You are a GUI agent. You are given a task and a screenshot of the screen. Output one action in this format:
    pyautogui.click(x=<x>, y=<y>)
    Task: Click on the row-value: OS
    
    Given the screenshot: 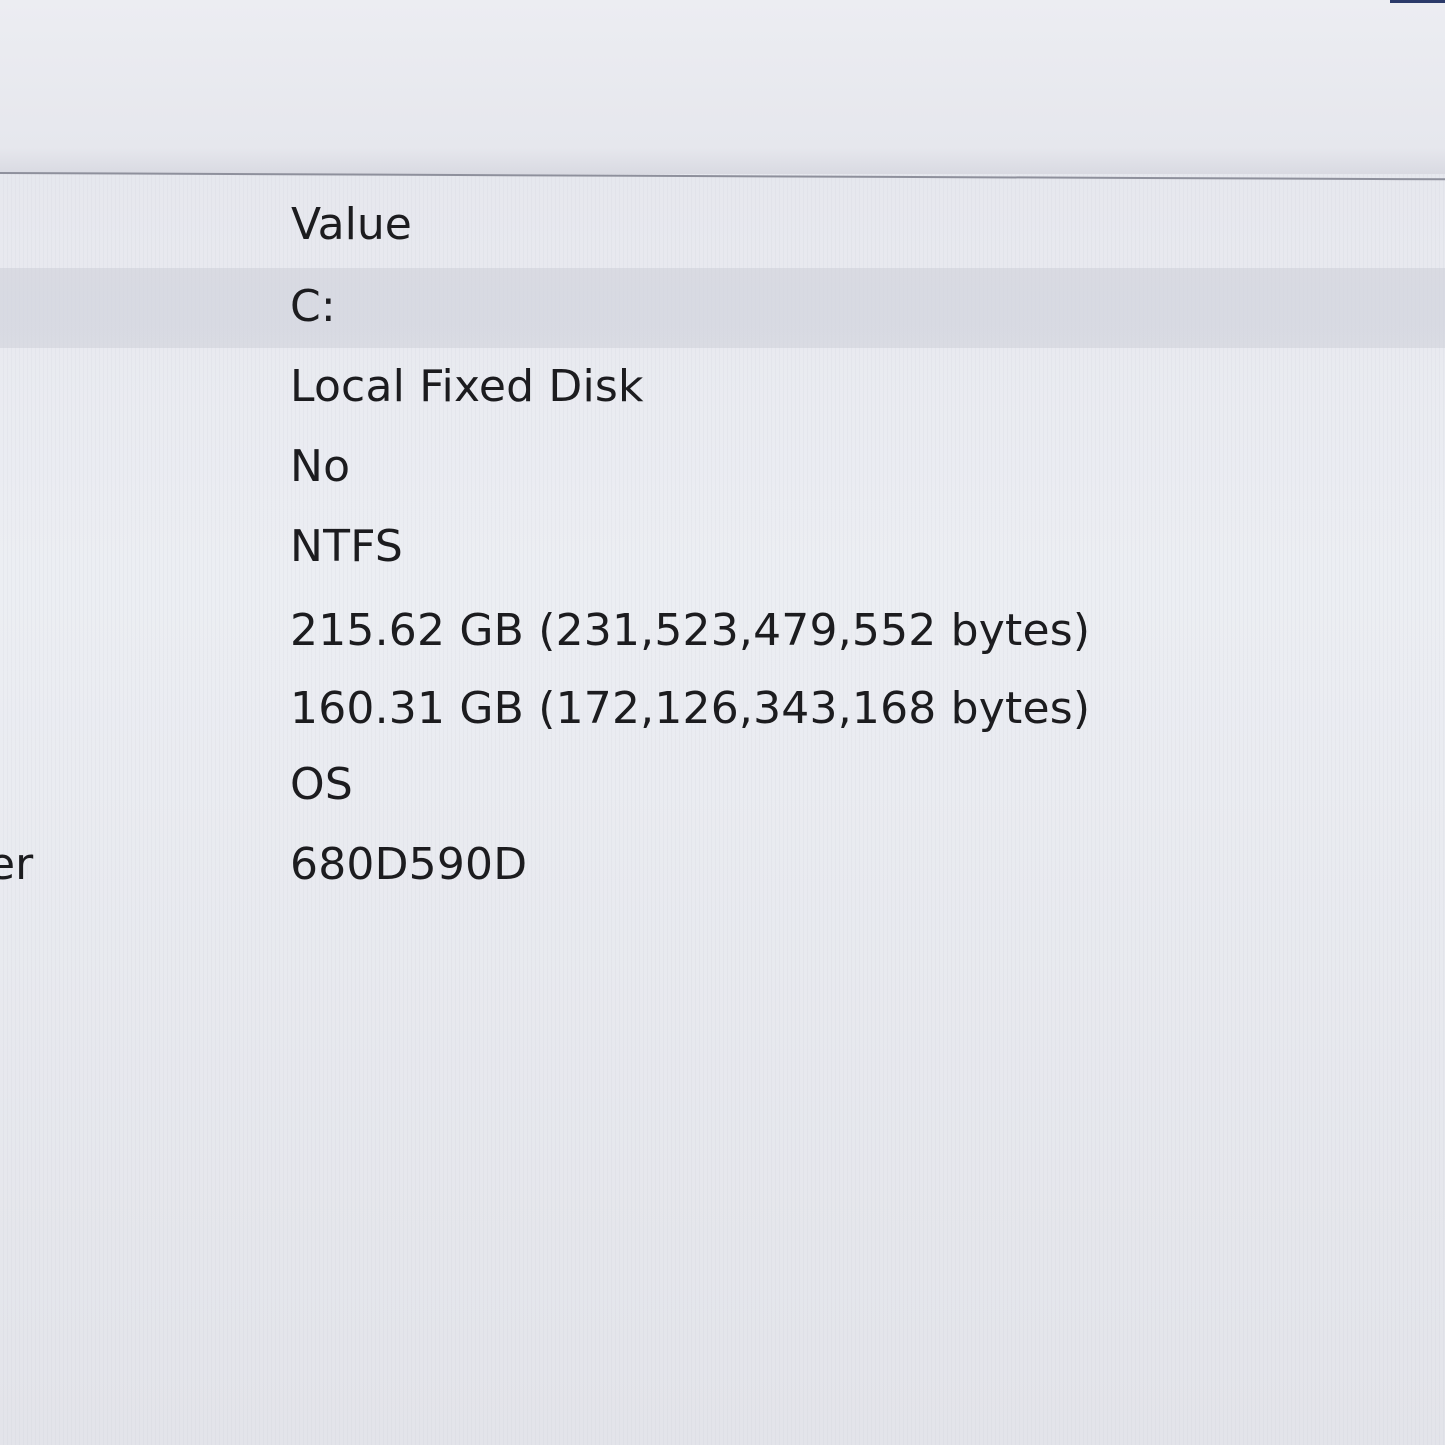 What is the action you would take?
    pyautogui.click(x=321, y=784)
    